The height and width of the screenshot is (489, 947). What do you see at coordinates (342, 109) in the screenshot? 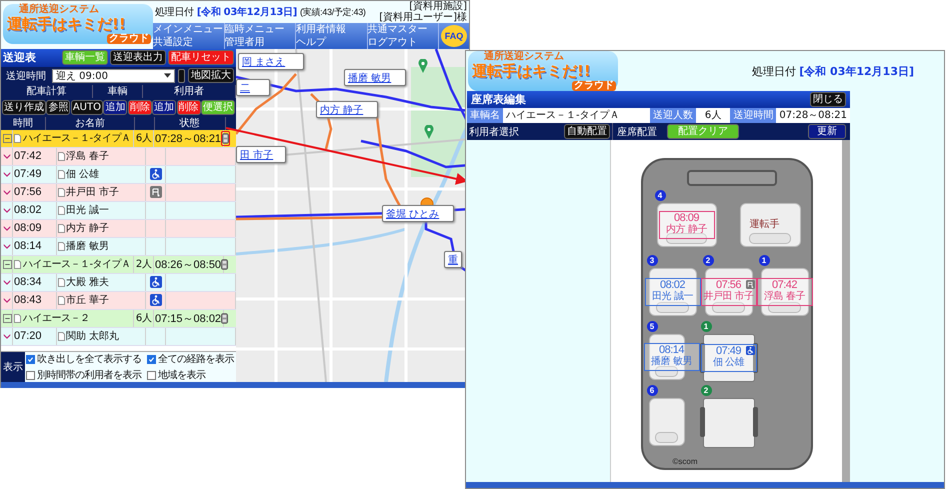
I see `user-link: 内方 静子` at bounding box center [342, 109].